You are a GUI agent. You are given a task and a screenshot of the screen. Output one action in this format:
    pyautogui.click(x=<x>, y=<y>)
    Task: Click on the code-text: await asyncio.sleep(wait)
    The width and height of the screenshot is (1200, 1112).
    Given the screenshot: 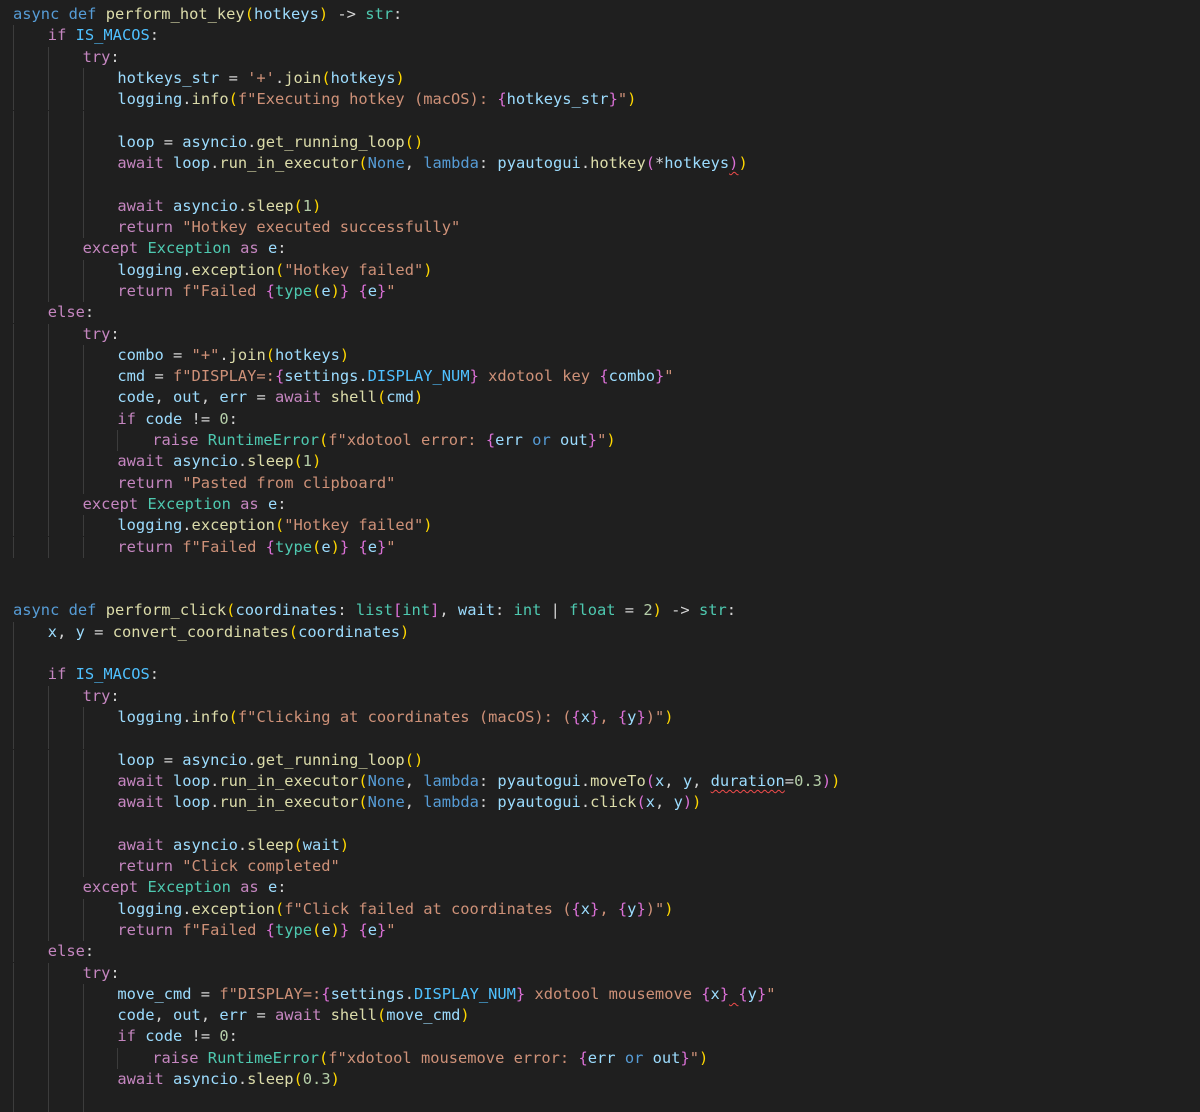 What is the action you would take?
    pyautogui.click(x=233, y=845)
    